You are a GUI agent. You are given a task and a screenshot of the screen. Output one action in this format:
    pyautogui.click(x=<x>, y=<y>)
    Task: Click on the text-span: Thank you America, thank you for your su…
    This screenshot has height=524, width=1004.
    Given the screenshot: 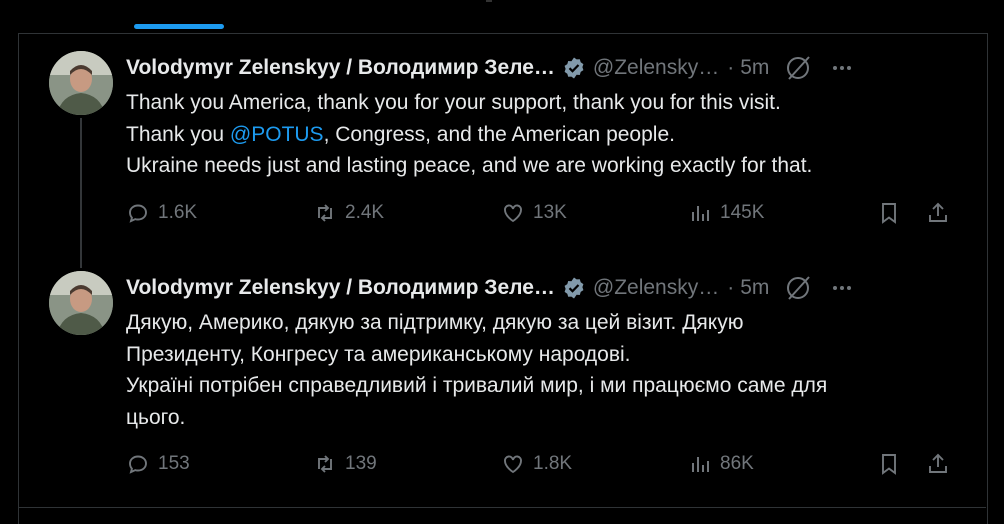 What is the action you would take?
    pyautogui.click(x=453, y=102)
    